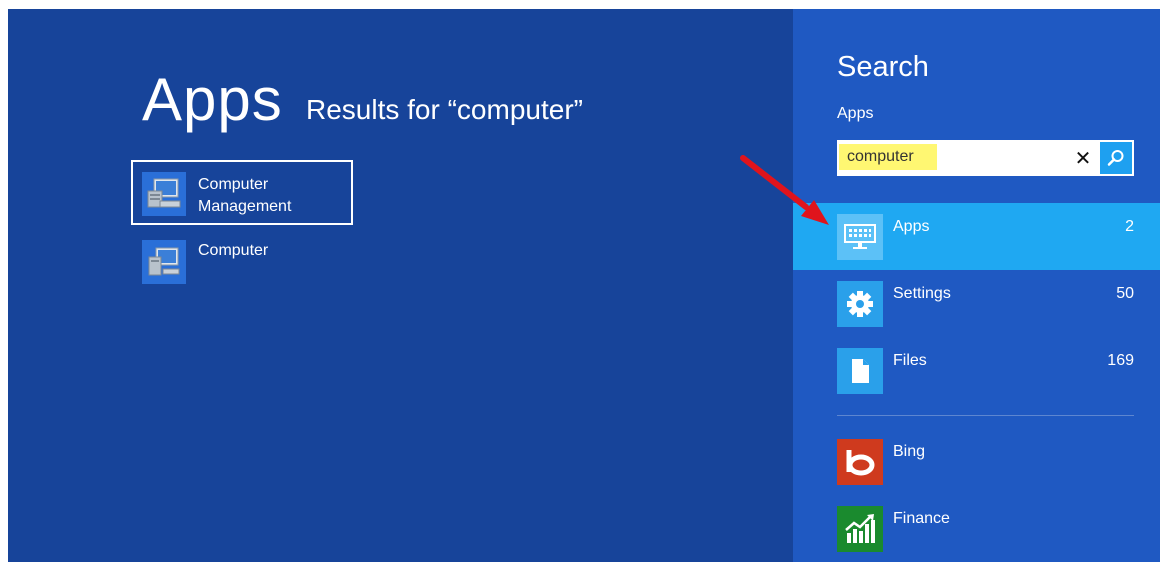 This screenshot has width=1167, height=562. I want to click on category-name: Files, so click(910, 360).